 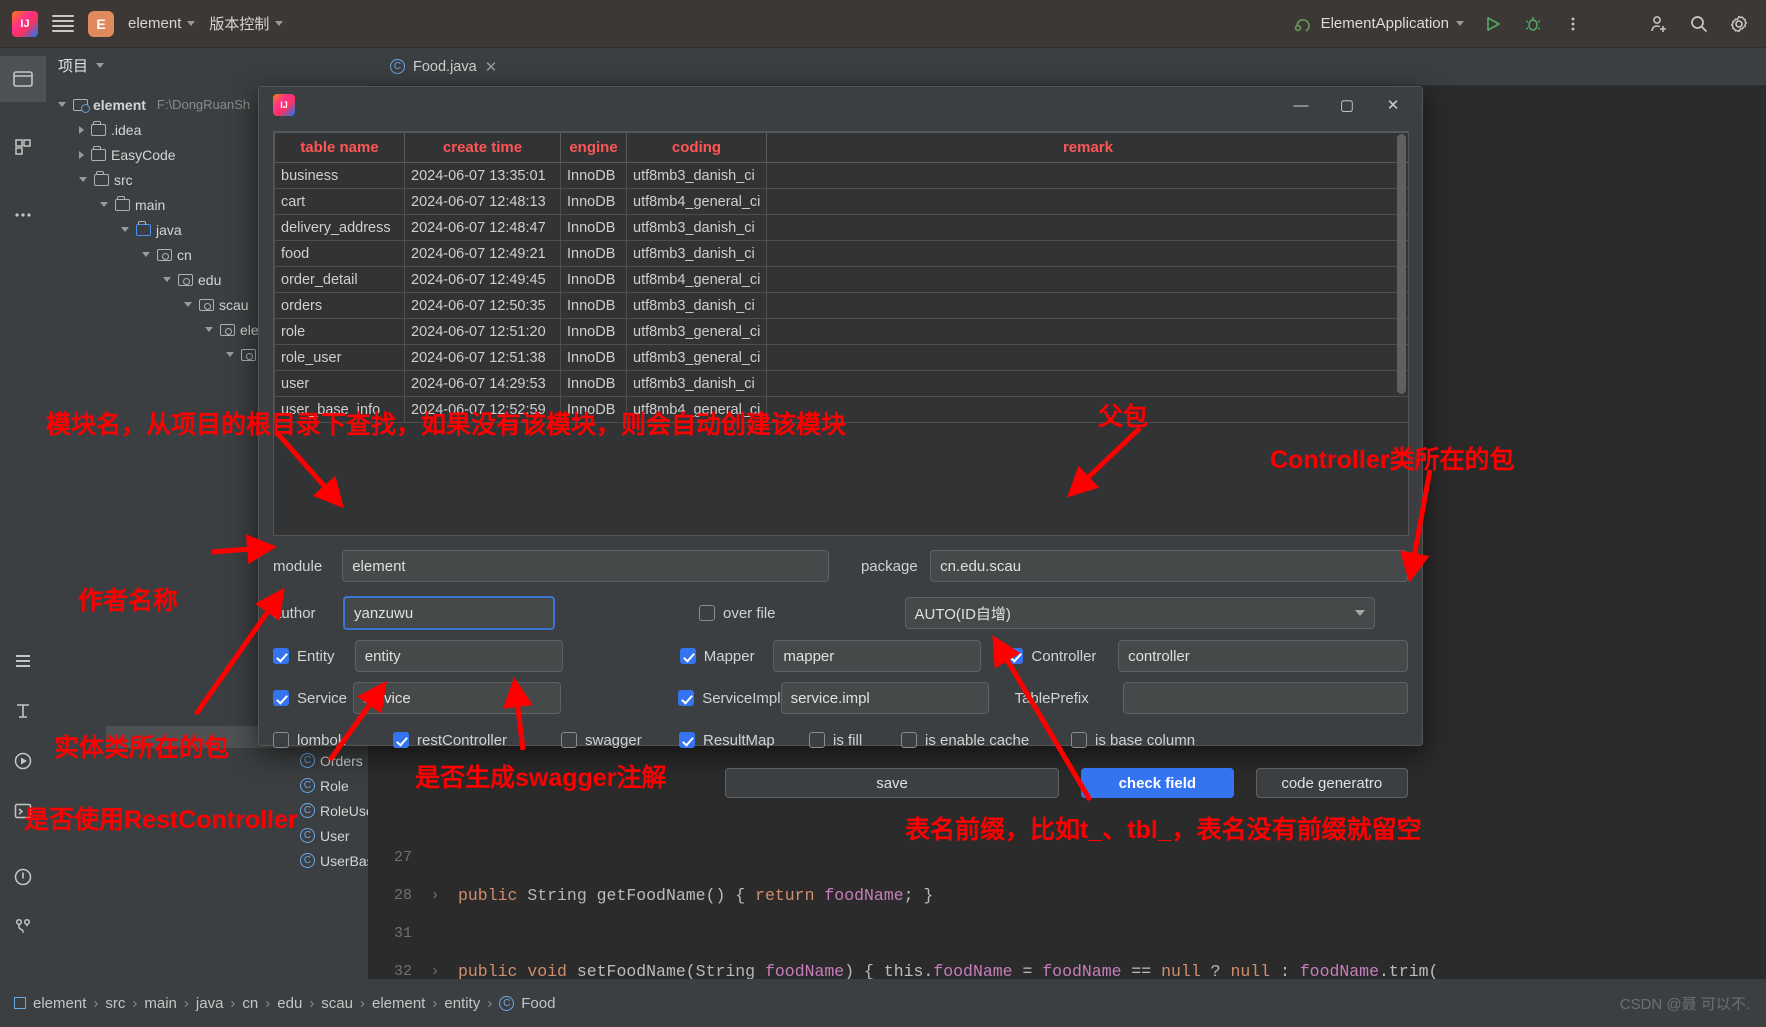 What do you see at coordinates (207, 65) in the screenshot?
I see `project-panel-header: 项目` at bounding box center [207, 65].